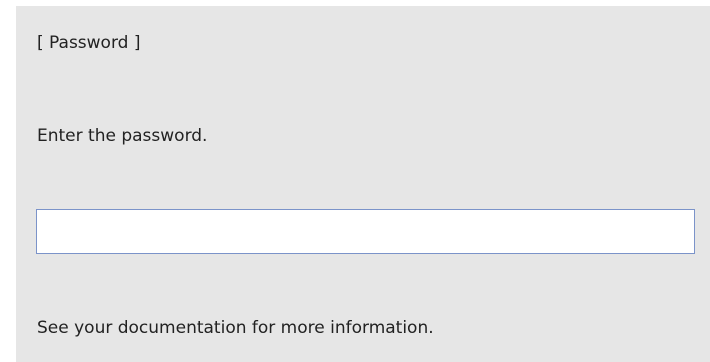 This screenshot has height=362, width=710. What do you see at coordinates (89, 43) in the screenshot?
I see `dialog-title: [ Password ]` at bounding box center [89, 43].